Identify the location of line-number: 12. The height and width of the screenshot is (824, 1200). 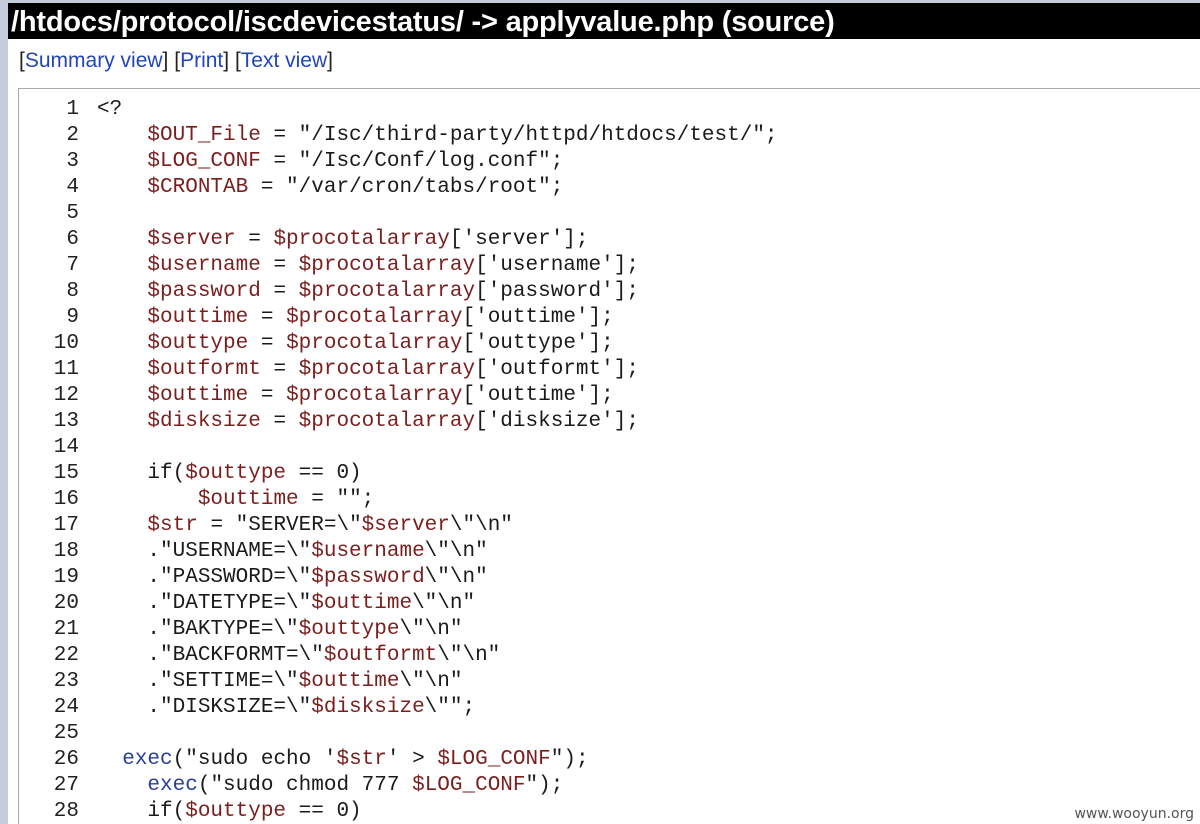
(66, 395).